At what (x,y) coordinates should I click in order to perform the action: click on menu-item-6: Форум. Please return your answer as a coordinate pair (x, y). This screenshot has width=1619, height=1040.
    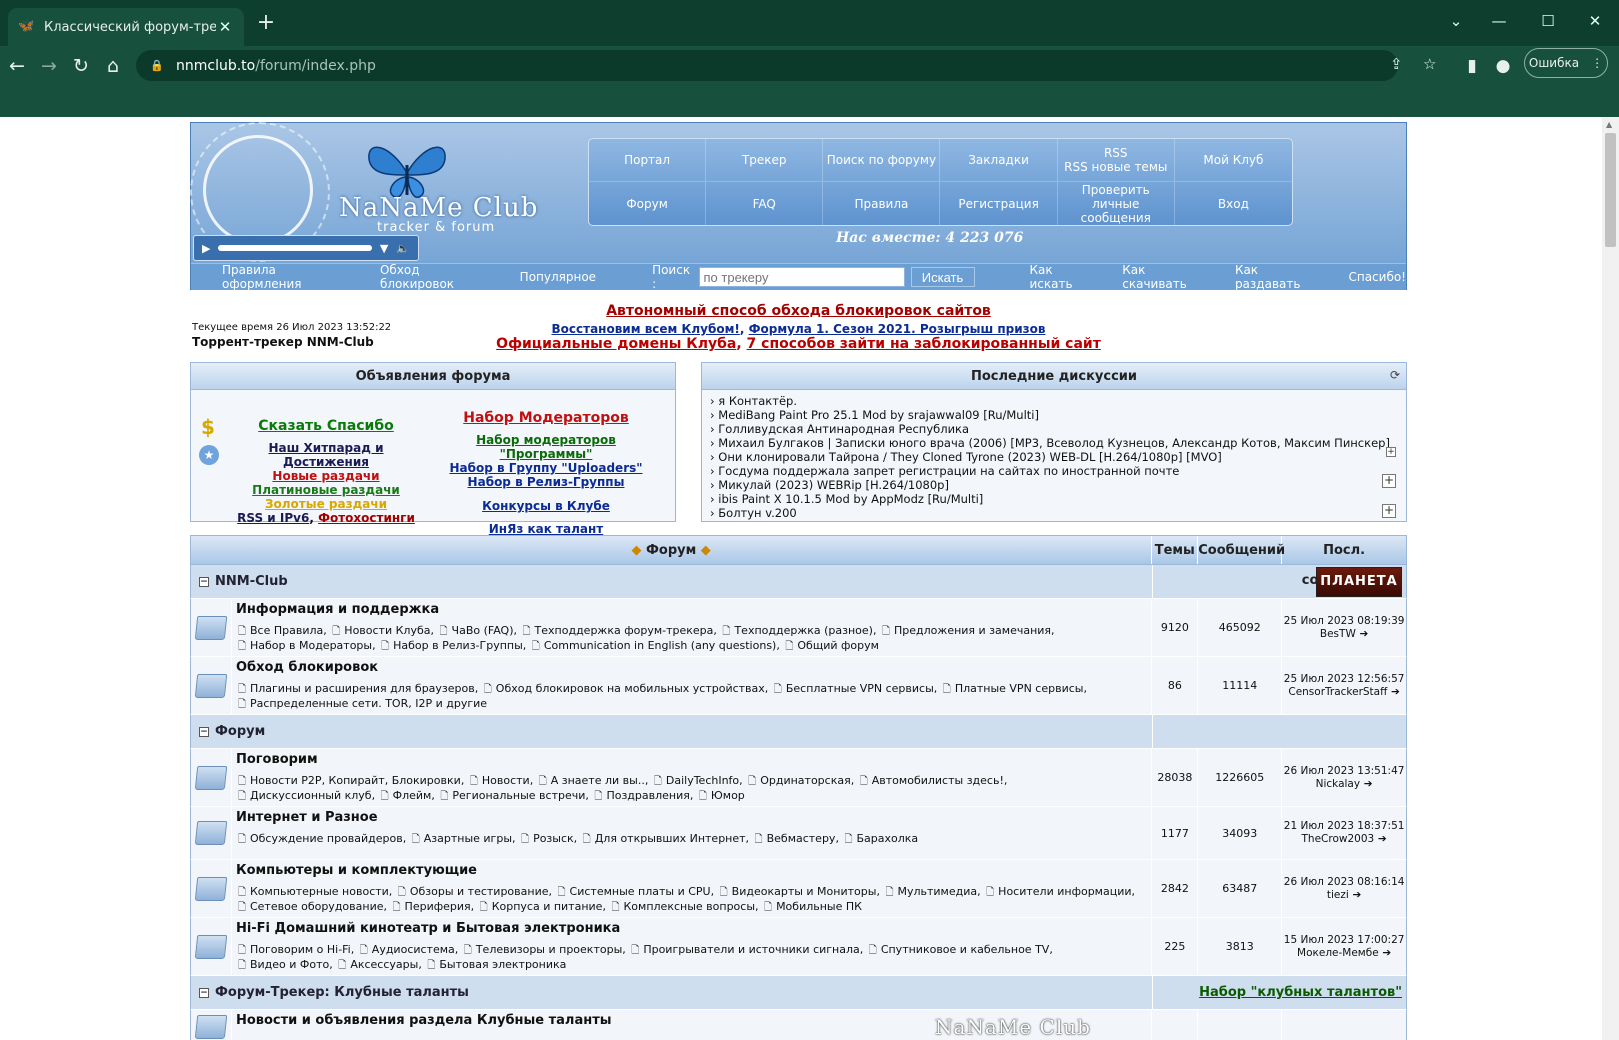
    Looking at the image, I should click on (648, 203).